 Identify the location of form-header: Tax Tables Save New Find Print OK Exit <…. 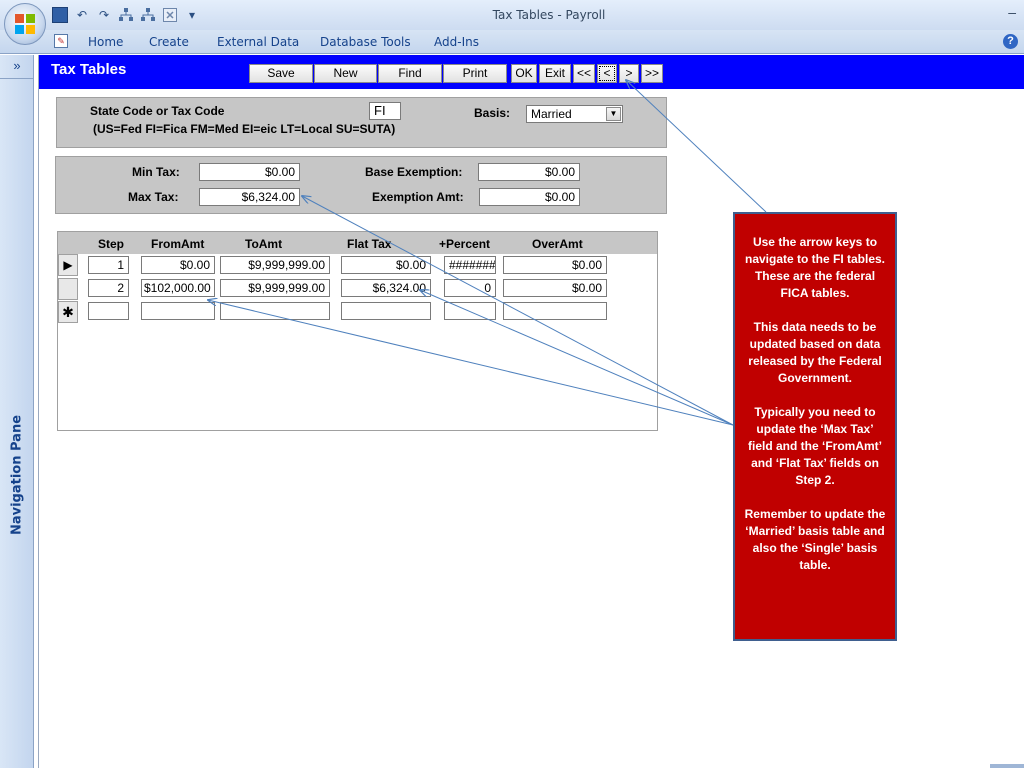
(531, 72).